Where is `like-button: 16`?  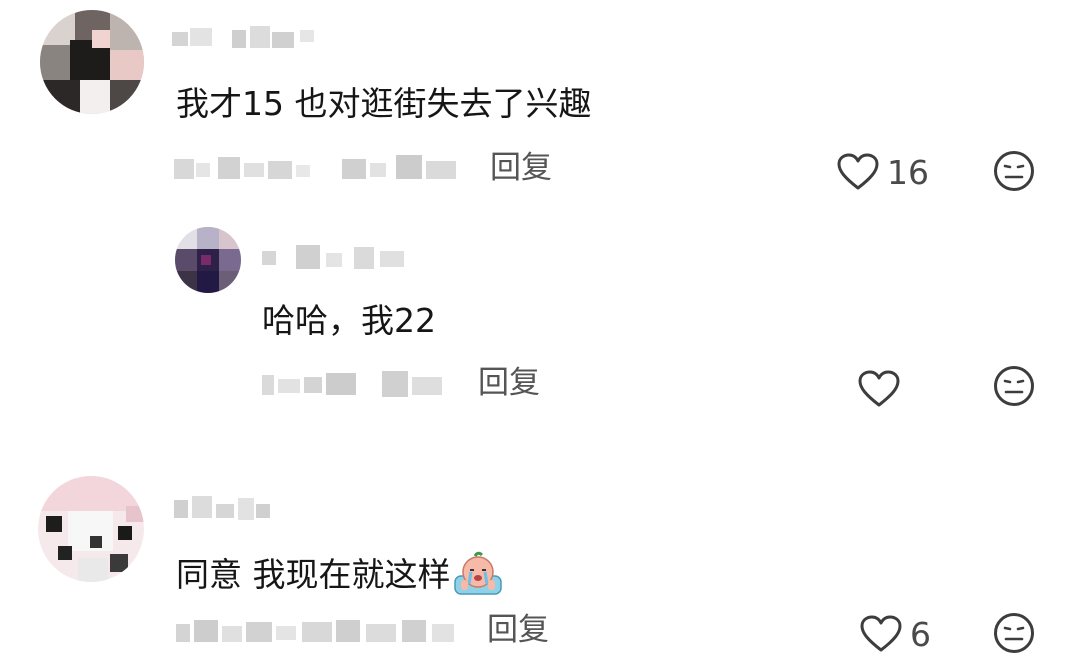
like-button: 16 is located at coordinates (883, 172).